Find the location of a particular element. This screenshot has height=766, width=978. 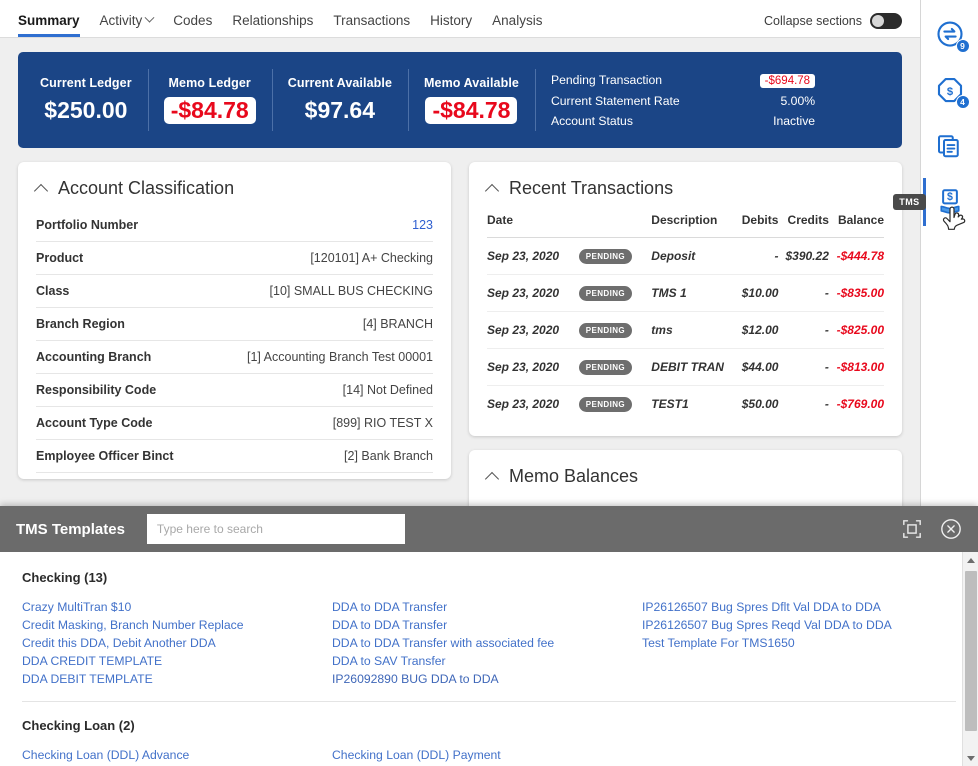

rail-item-tms: TMS $ is located at coordinates (932, 204).